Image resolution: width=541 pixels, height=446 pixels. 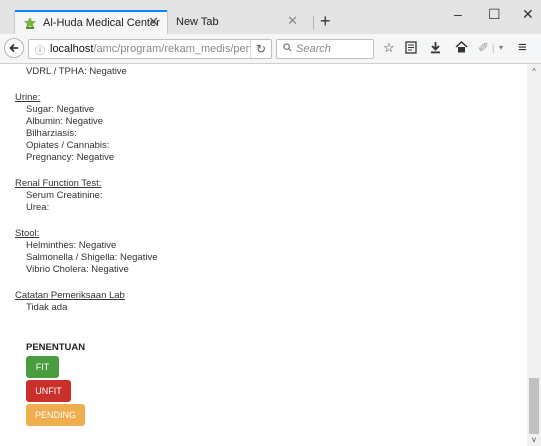 I want to click on list-item: Serum Creatinine:, so click(x=64, y=195).